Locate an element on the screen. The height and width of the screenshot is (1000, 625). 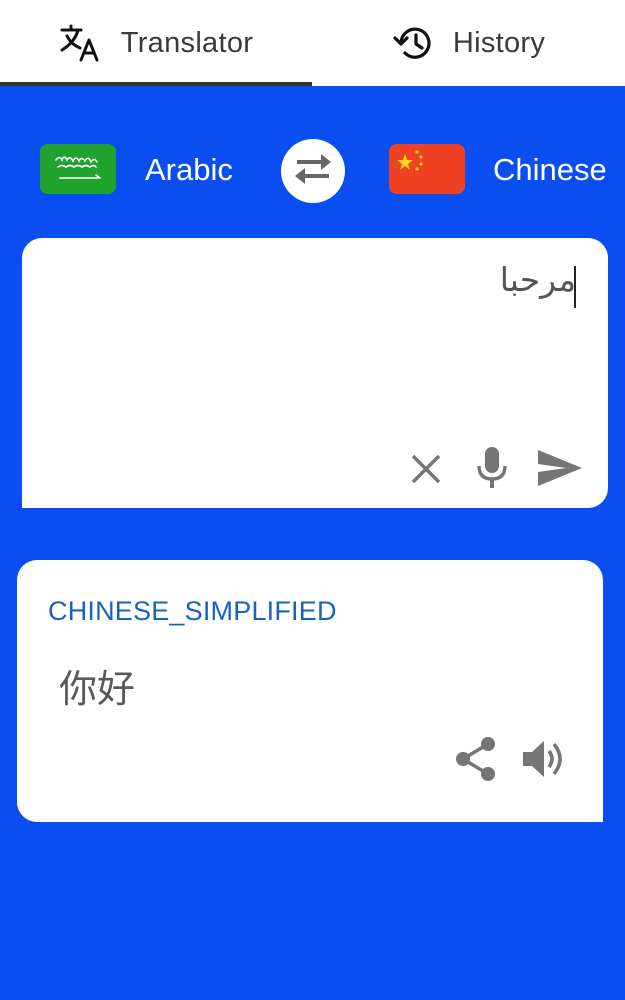
active-tab-indicator is located at coordinates (156, 84).